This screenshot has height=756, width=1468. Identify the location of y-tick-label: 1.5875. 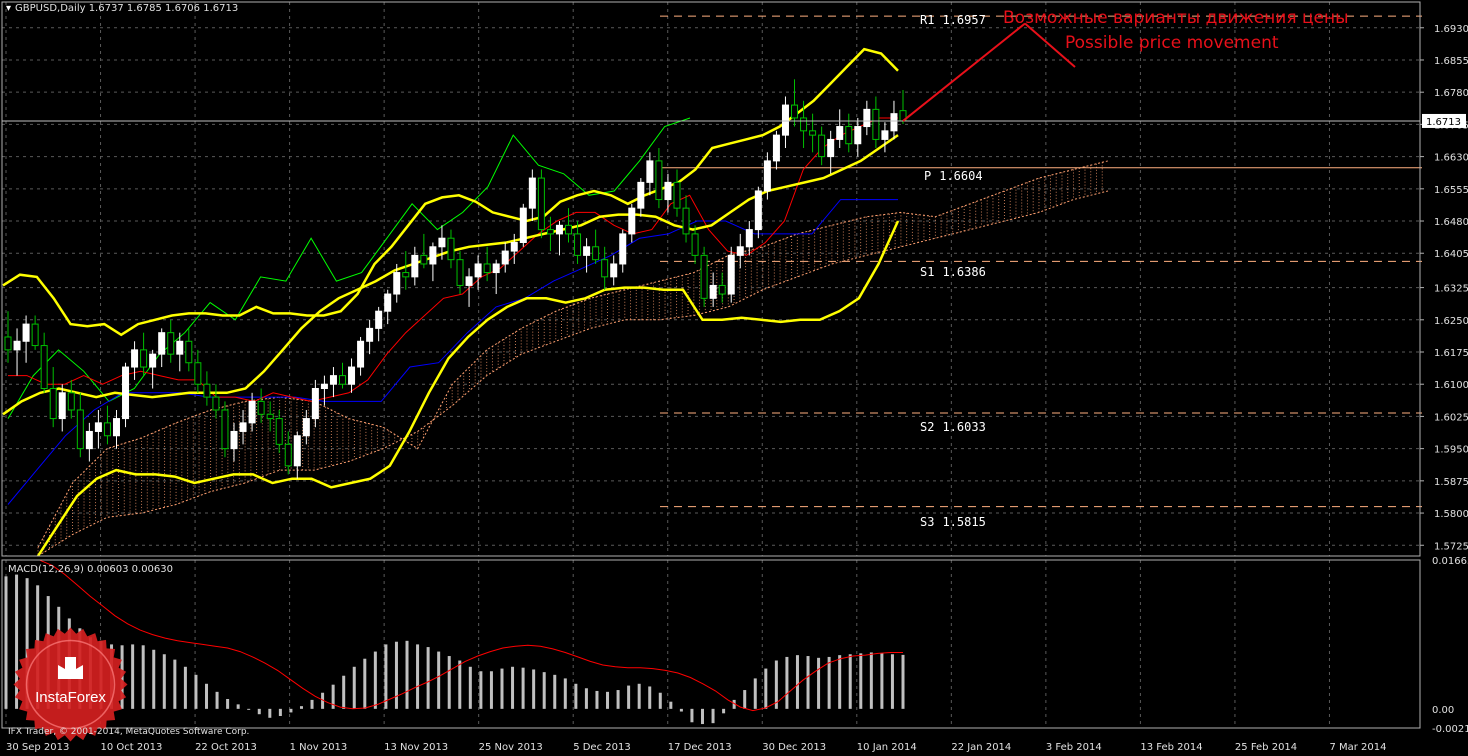
(1451, 482).